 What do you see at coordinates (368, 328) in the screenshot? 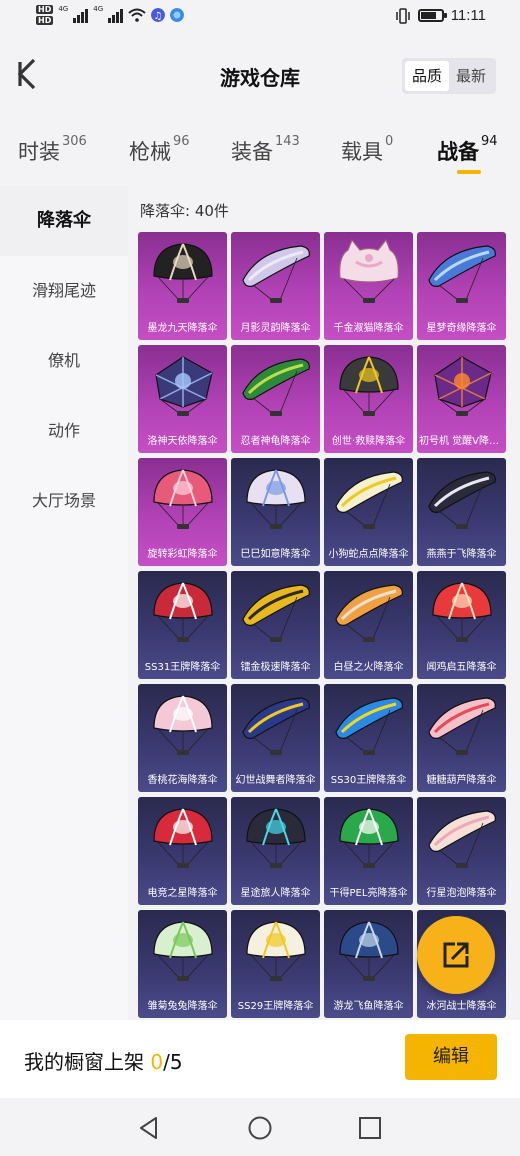
I see `parachute-name: 千金淑猫降落伞` at bounding box center [368, 328].